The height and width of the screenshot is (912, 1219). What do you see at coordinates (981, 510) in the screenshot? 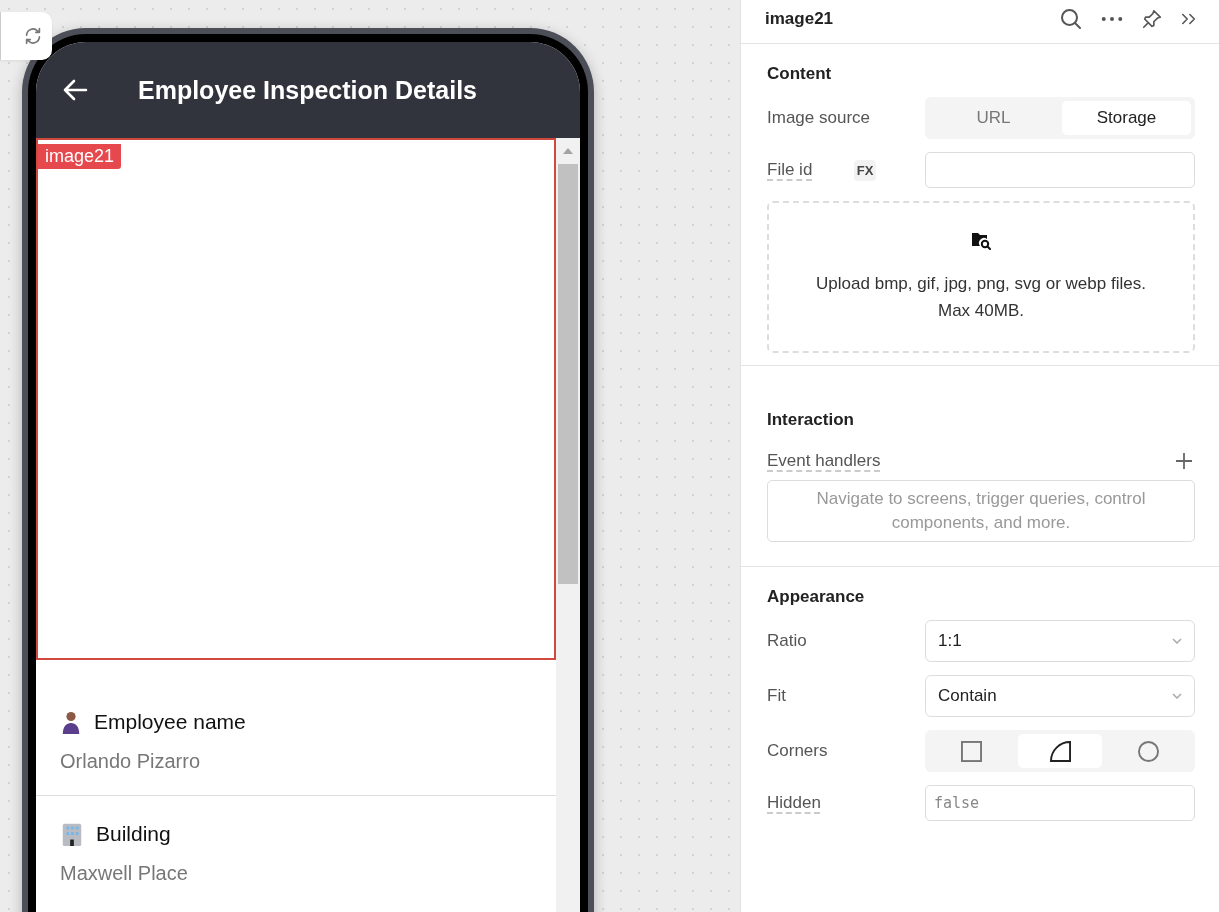
I see `empty-hint: Navigate to screens, trigger queries, control components, and more.` at bounding box center [981, 510].